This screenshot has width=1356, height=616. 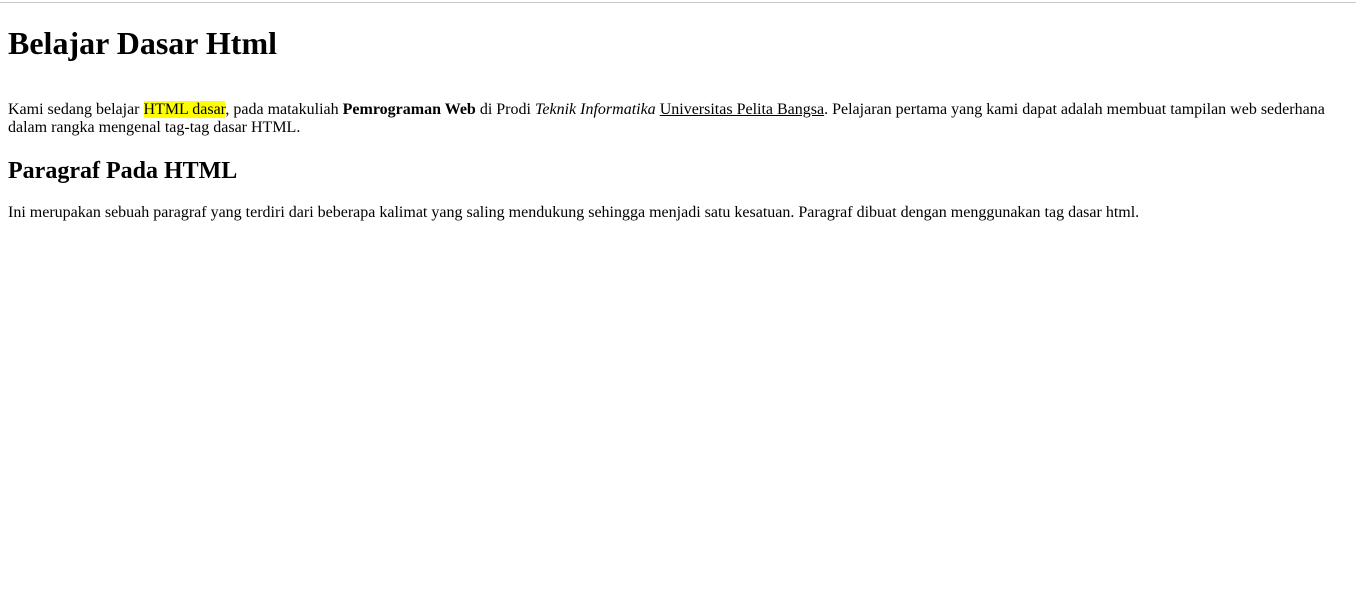 I want to click on intro-text-1: Kami sedang belajar, so click(x=76, y=109).